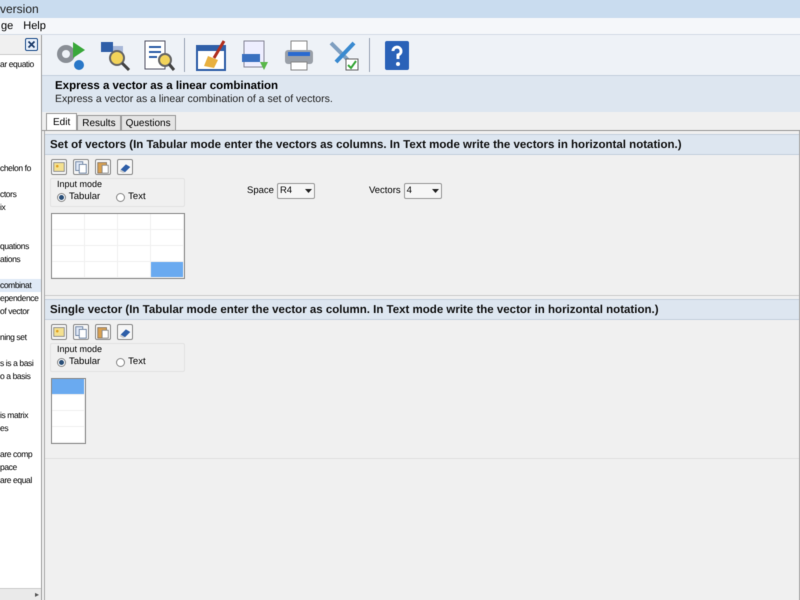  What do you see at coordinates (422, 309) in the screenshot?
I see `section-title: Single vector (In Tabular mode enter the vector as column. In Text mode write the vector in horizontal notation.)` at bounding box center [422, 309].